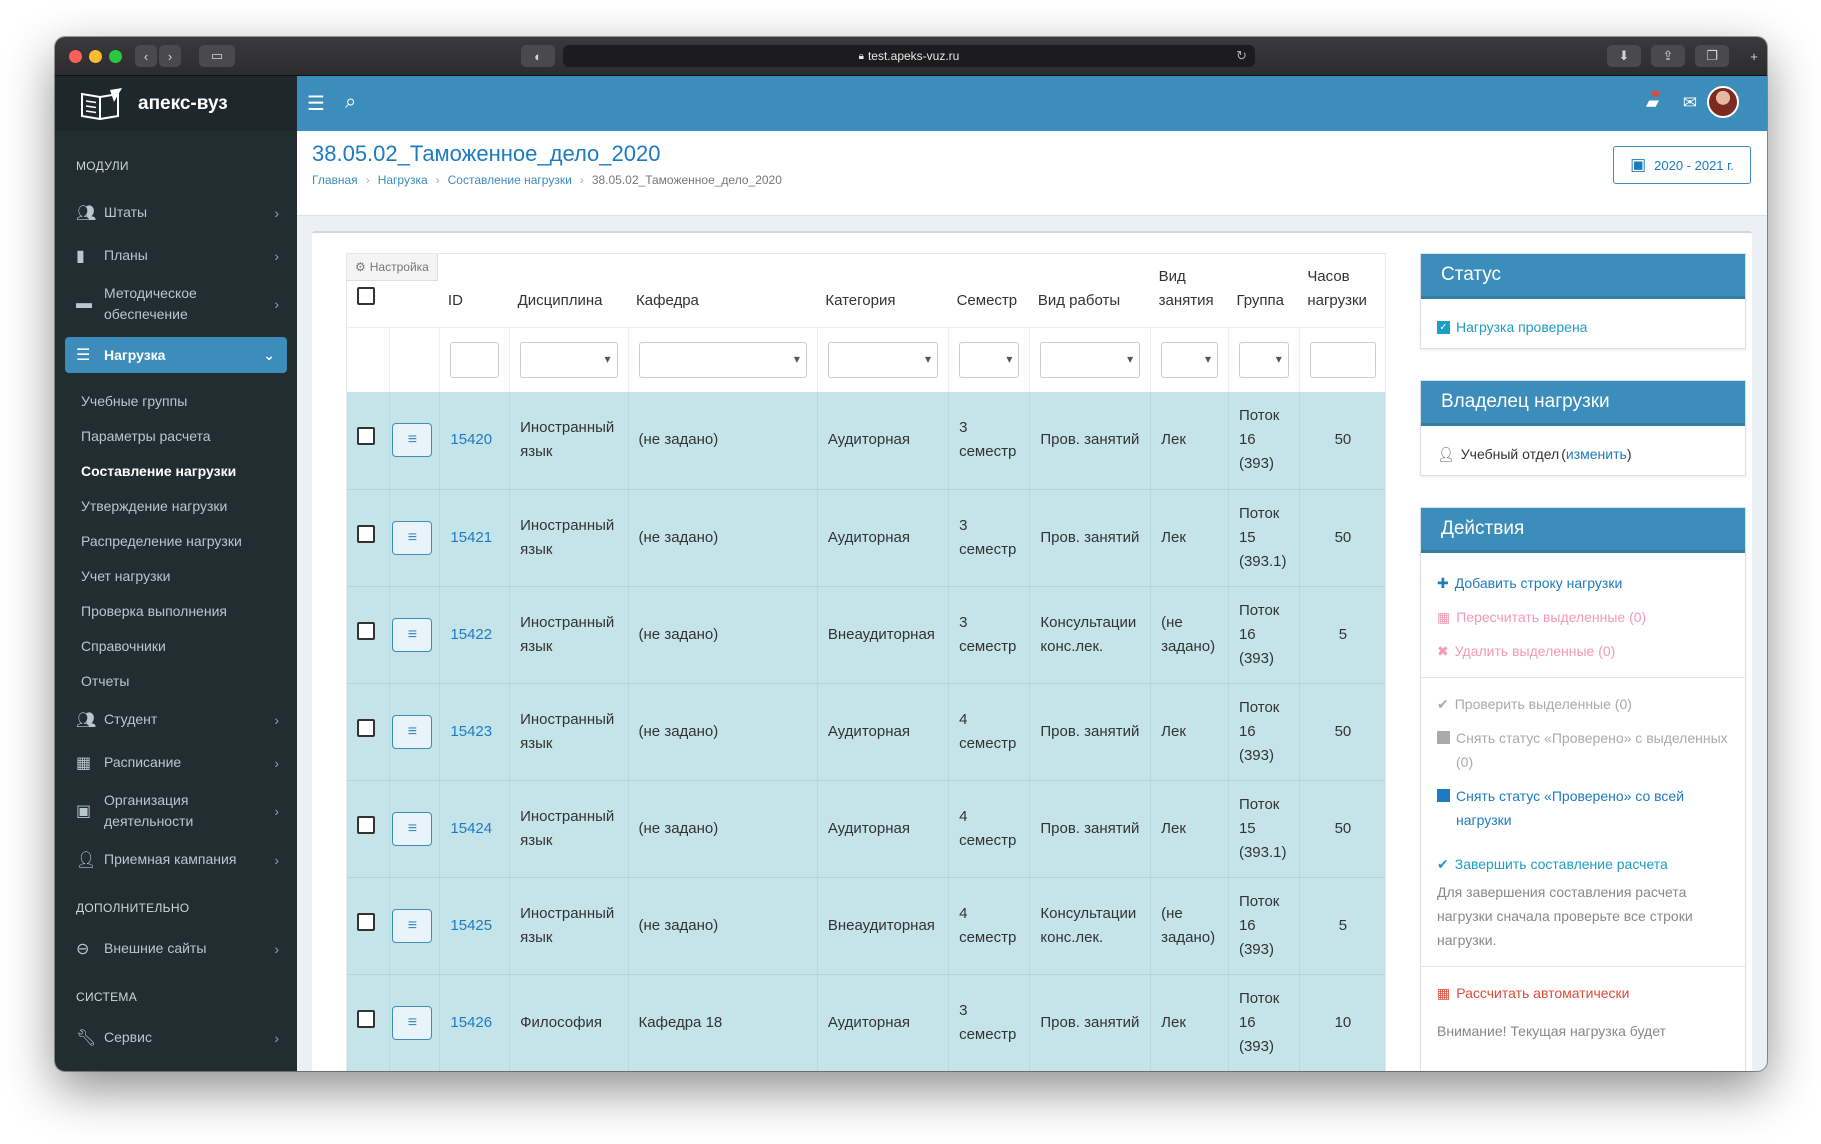 The width and height of the screenshot is (1821, 1144). Describe the element at coordinates (176, 575) in the screenshot. I see `sidebar-subitem-accounting: Учет нагрузки` at that location.